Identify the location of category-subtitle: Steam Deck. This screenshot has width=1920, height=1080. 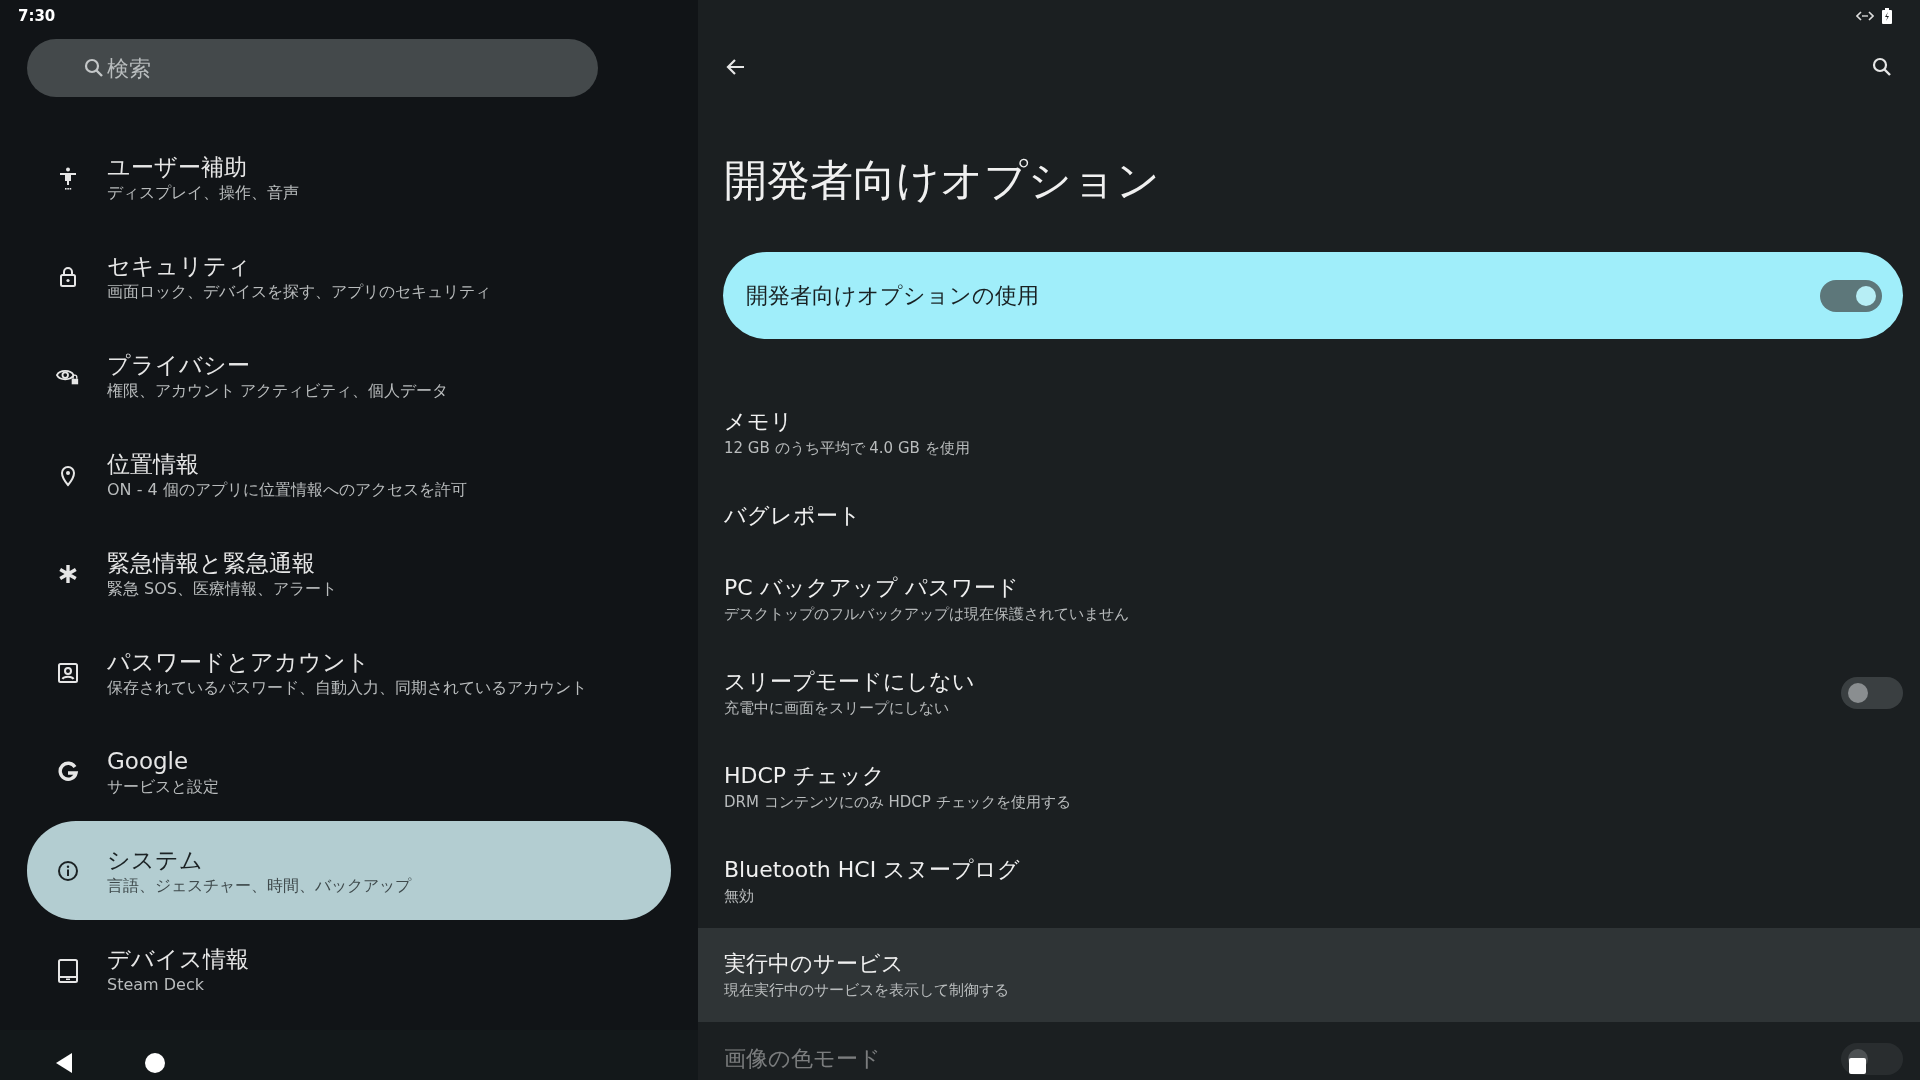
(156, 984).